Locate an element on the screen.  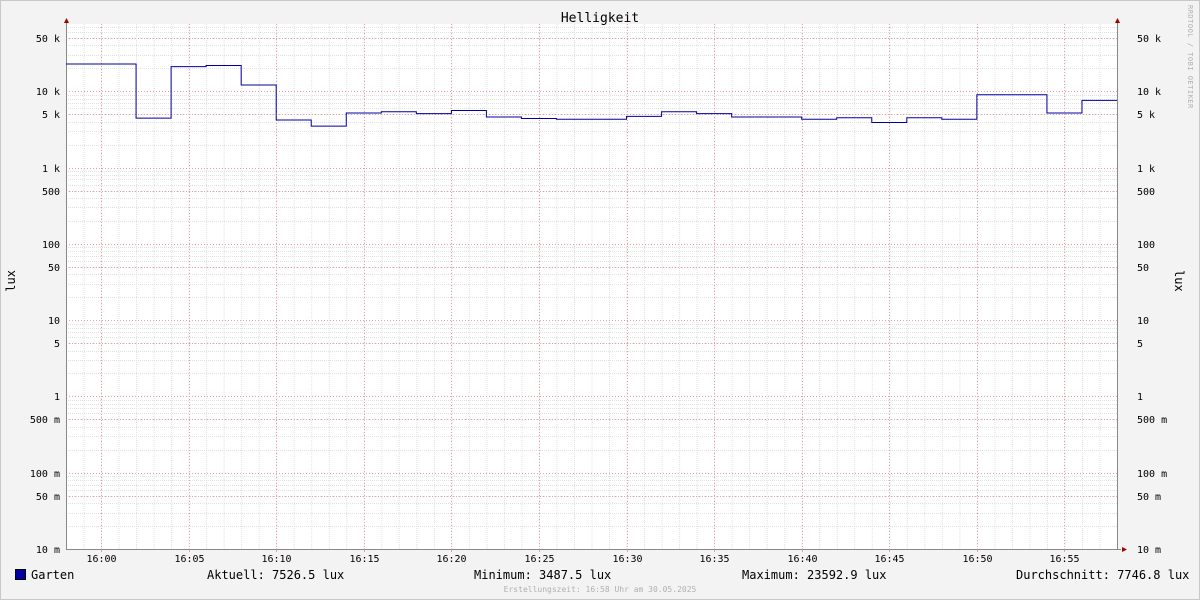
x-tick-label: 16:25 is located at coordinates (539, 559).